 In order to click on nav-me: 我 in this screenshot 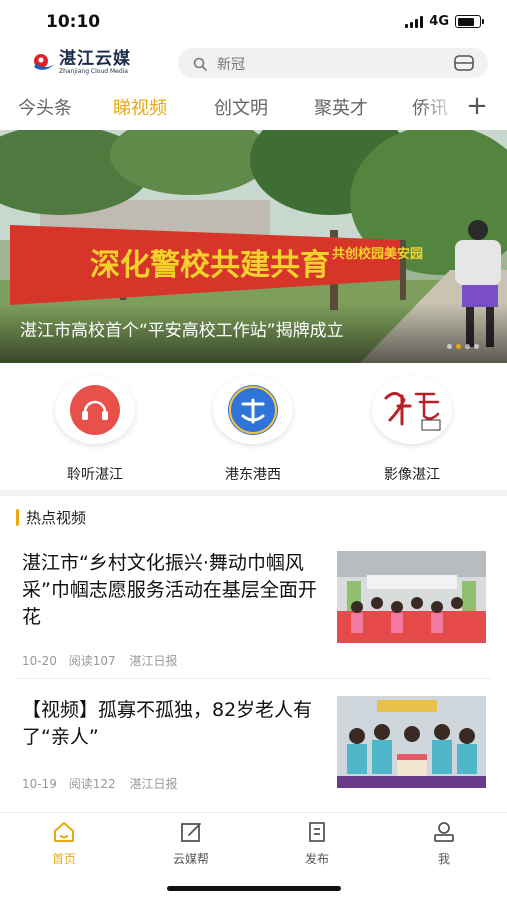, I will do `click(444, 844)`.